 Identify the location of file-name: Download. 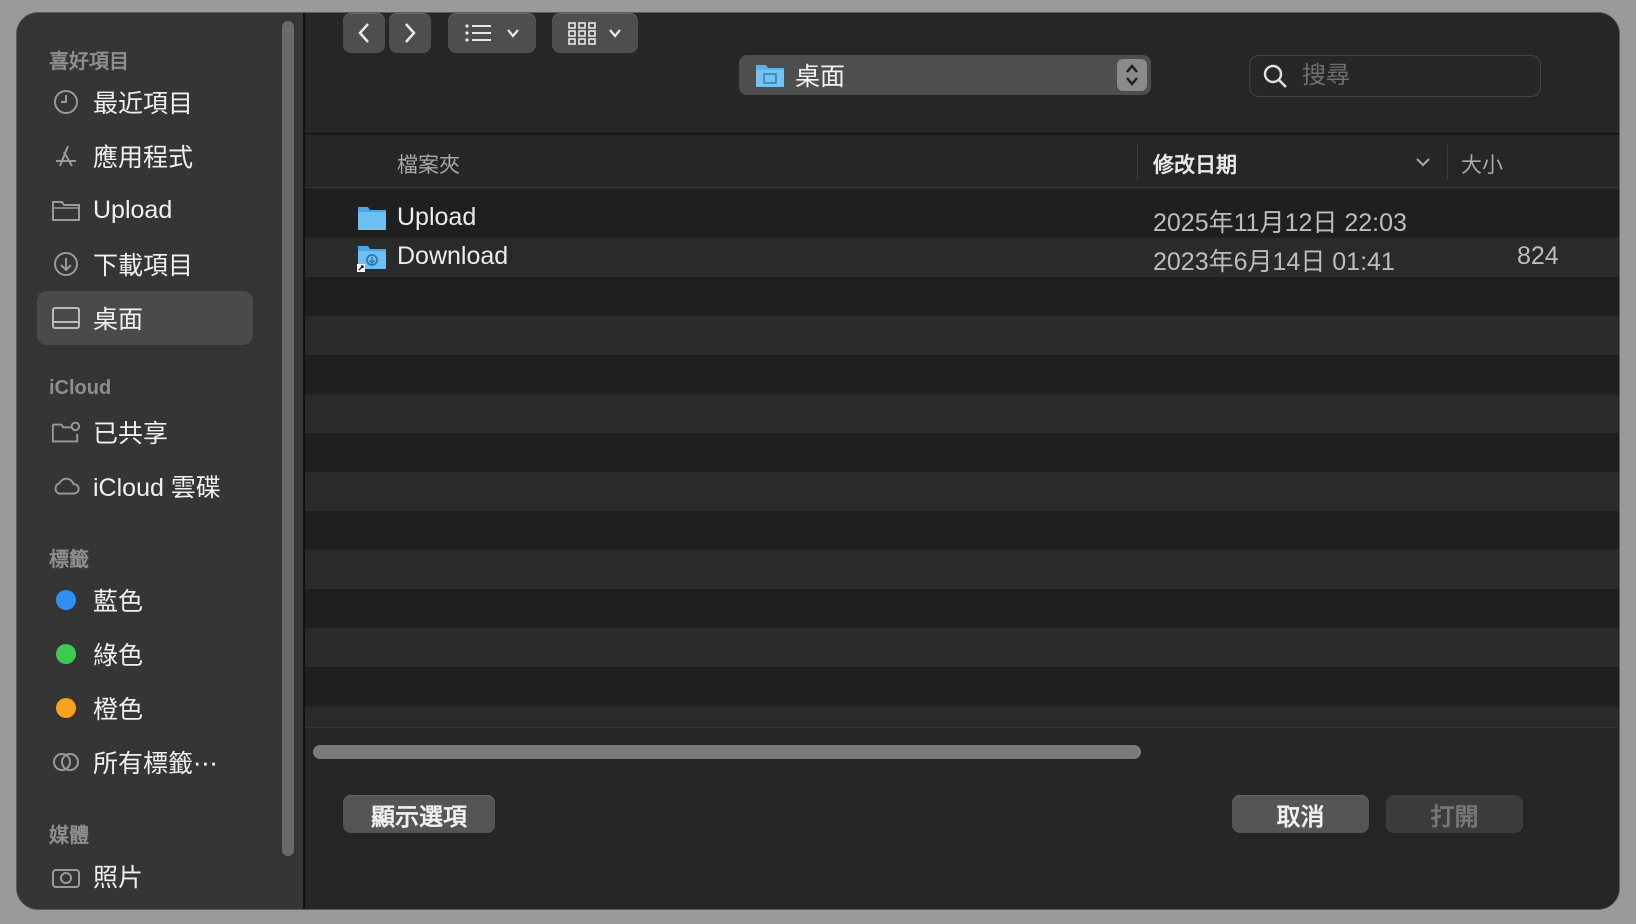
(453, 256).